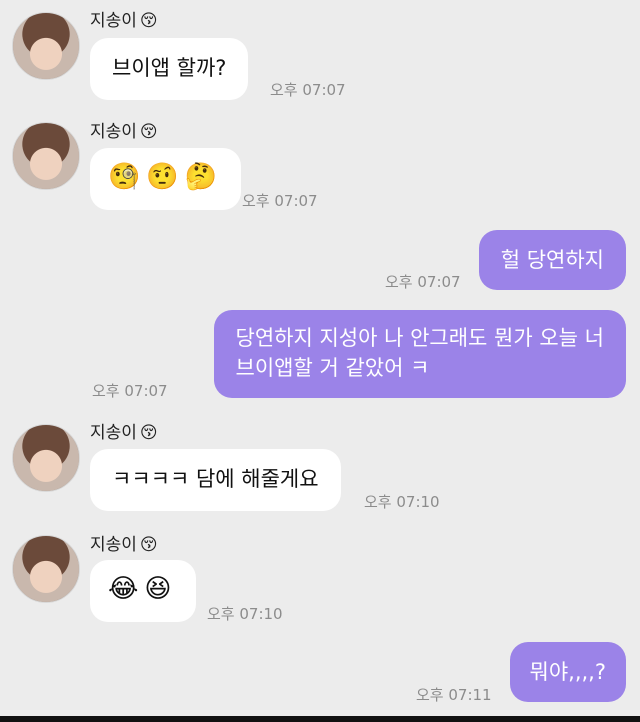 Image resolution: width=640 pixels, height=722 pixels. Describe the element at coordinates (320, 719) in the screenshot. I see `bottom-edge-bar` at that location.